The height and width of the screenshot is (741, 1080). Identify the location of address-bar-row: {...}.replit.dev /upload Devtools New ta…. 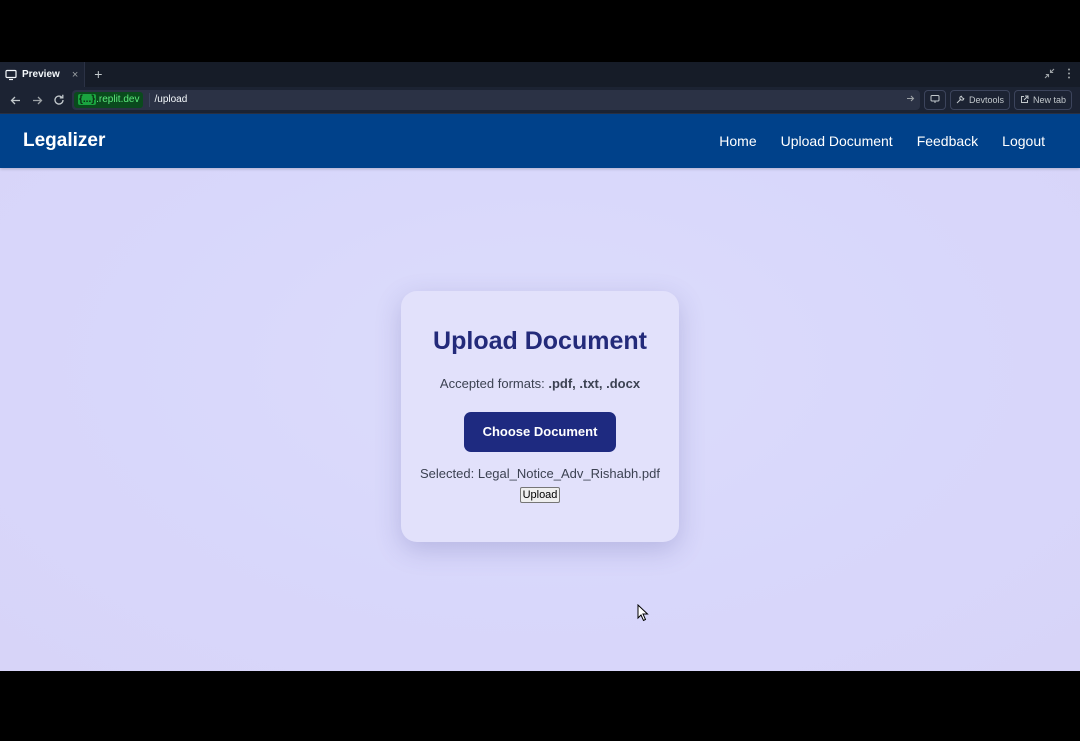
(540, 100).